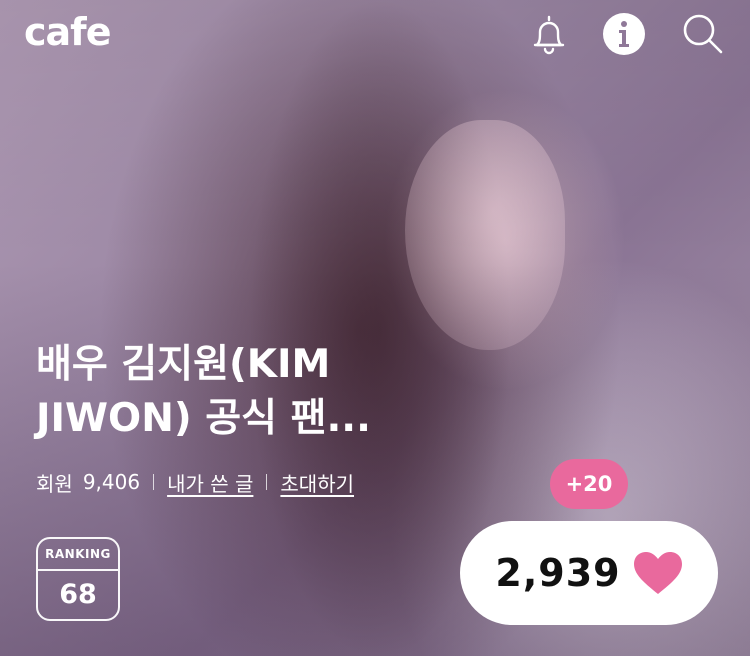  Describe the element at coordinates (317, 482) in the screenshot. I see `invite-link: 초대하기` at that location.